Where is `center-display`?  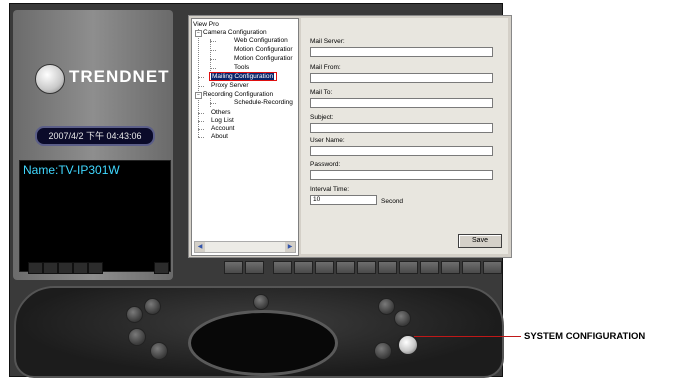
center-display is located at coordinates (263, 343).